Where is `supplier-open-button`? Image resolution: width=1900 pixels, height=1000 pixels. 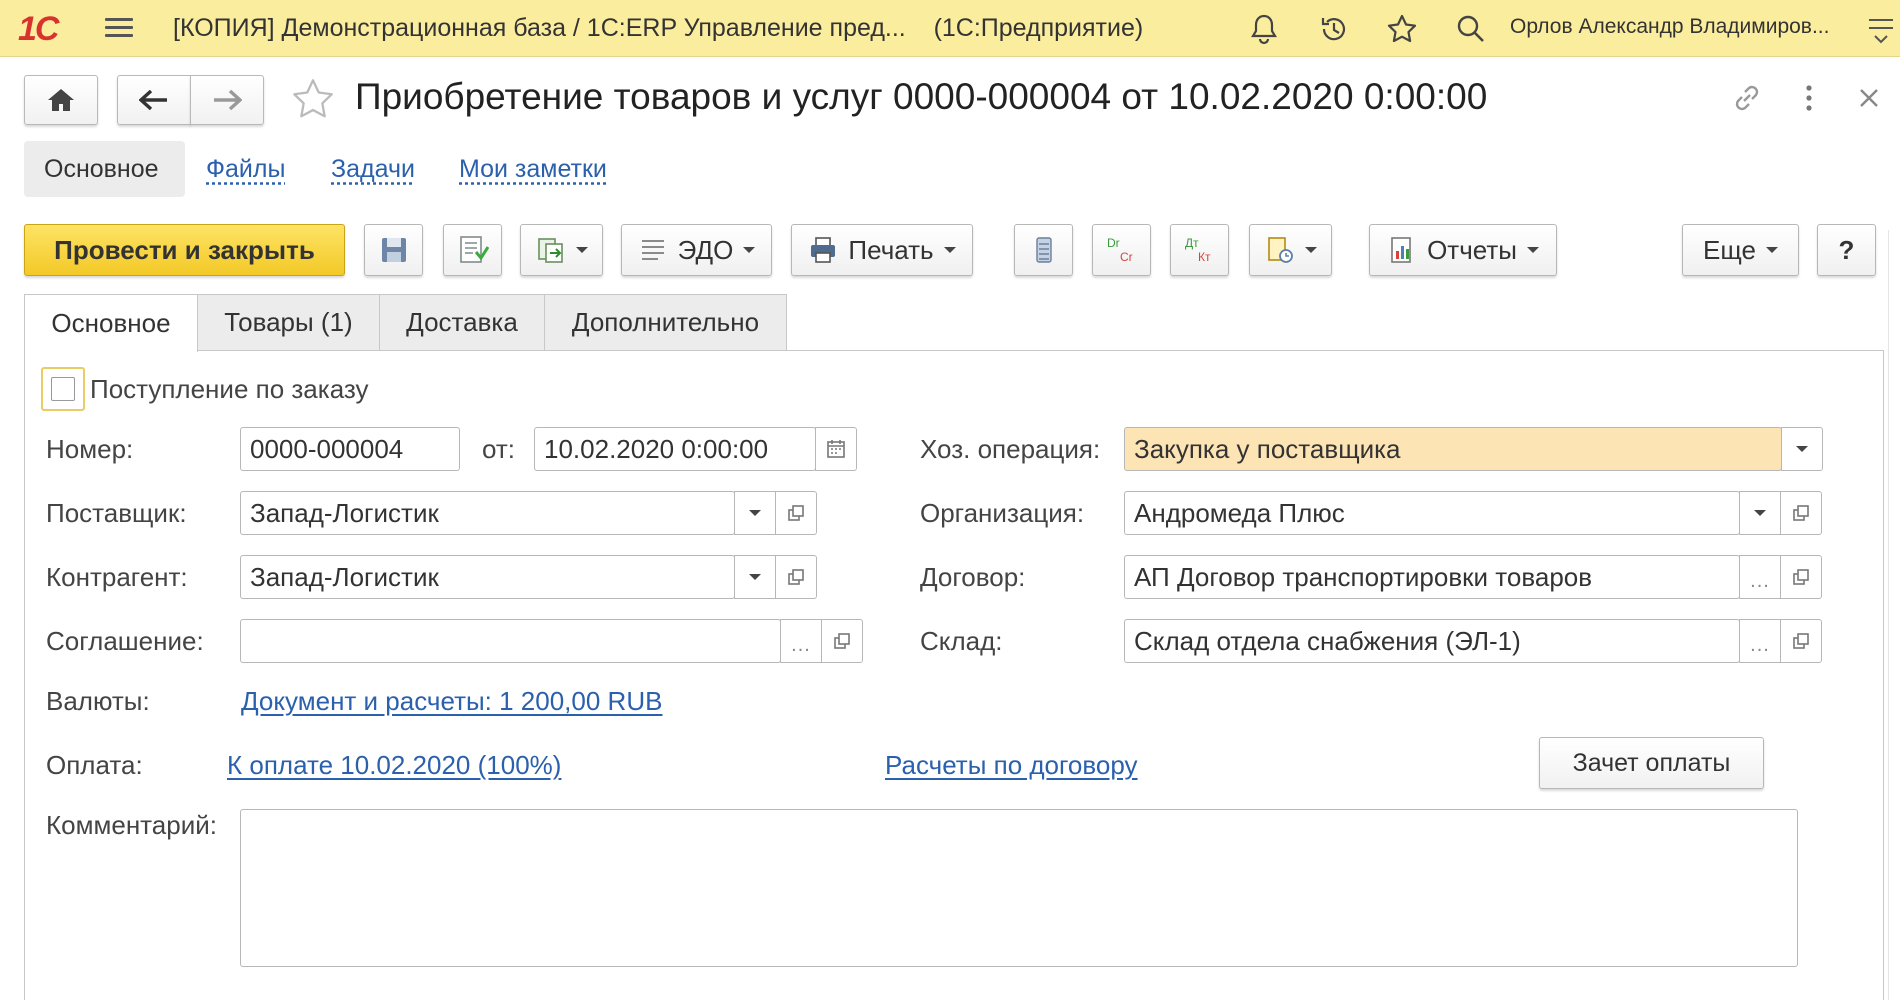
supplier-open-button is located at coordinates (796, 513).